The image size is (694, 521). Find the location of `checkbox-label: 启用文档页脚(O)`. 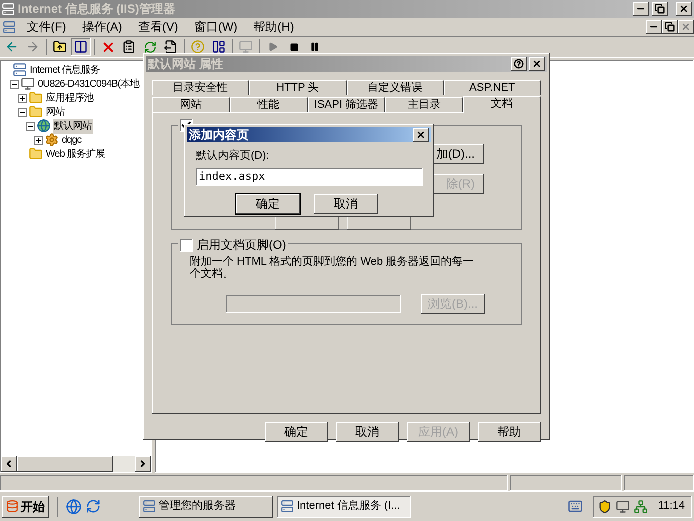

checkbox-label: 启用文档页脚(O) is located at coordinates (241, 245).